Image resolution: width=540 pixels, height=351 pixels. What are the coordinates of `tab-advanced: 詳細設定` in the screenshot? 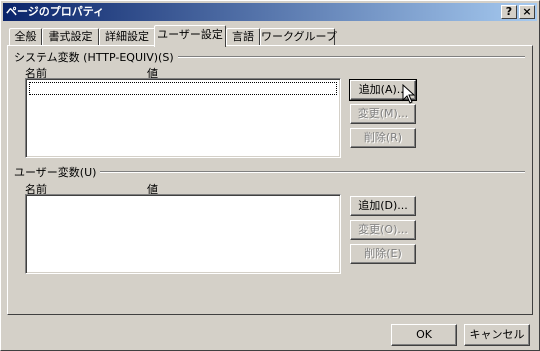 It's located at (127, 37).